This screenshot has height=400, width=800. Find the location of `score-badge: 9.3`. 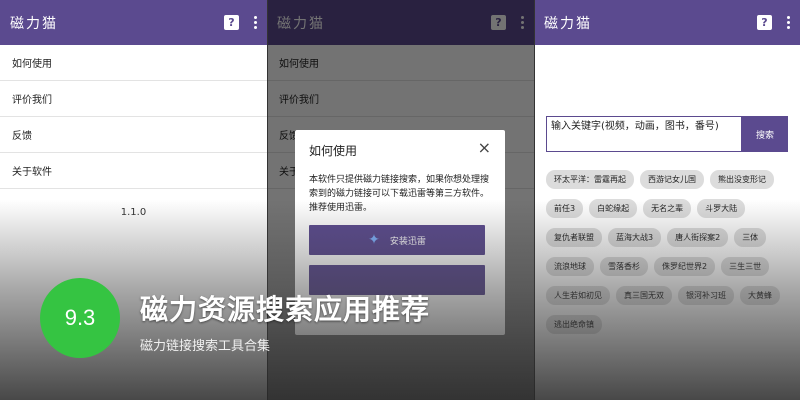

score-badge: 9.3 is located at coordinates (80, 318).